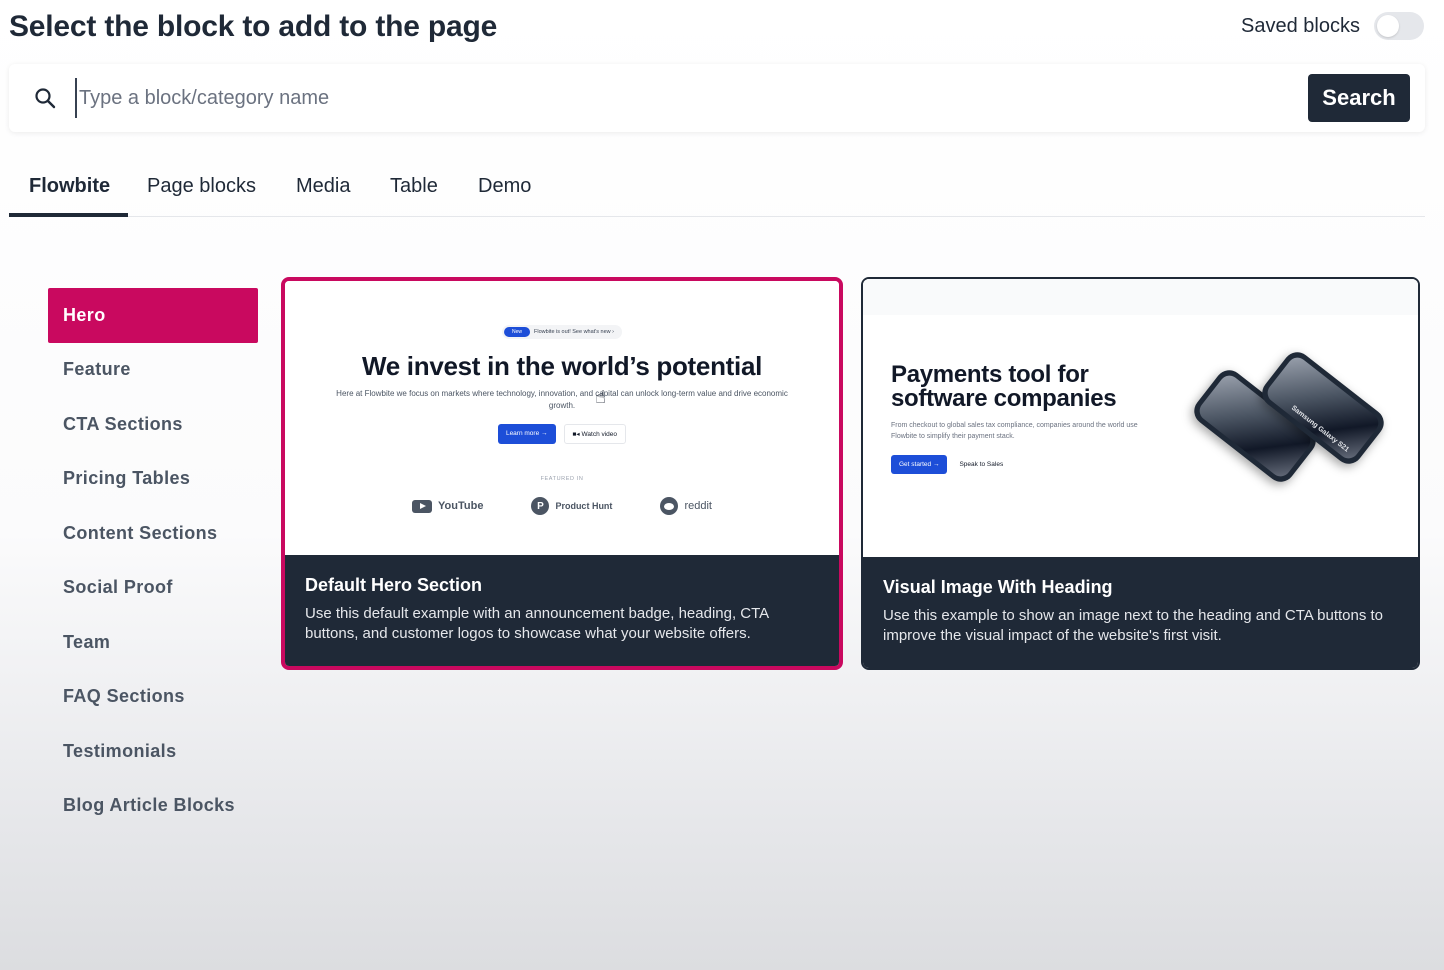 The image size is (1444, 970). What do you see at coordinates (253, 26) in the screenshot?
I see `page-title: Select the block to add to the page` at bounding box center [253, 26].